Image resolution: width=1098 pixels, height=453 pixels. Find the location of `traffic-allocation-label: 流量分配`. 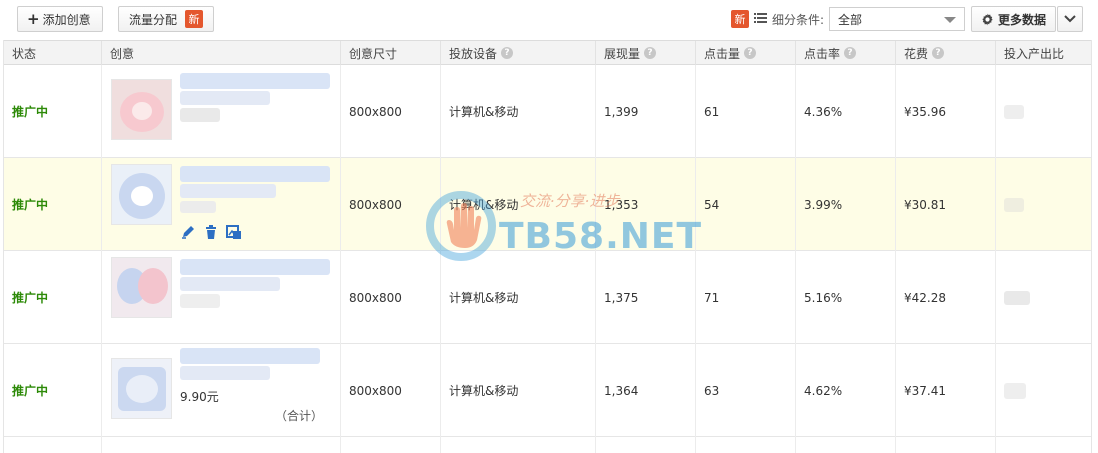

traffic-allocation-label: 流量分配 is located at coordinates (153, 19).